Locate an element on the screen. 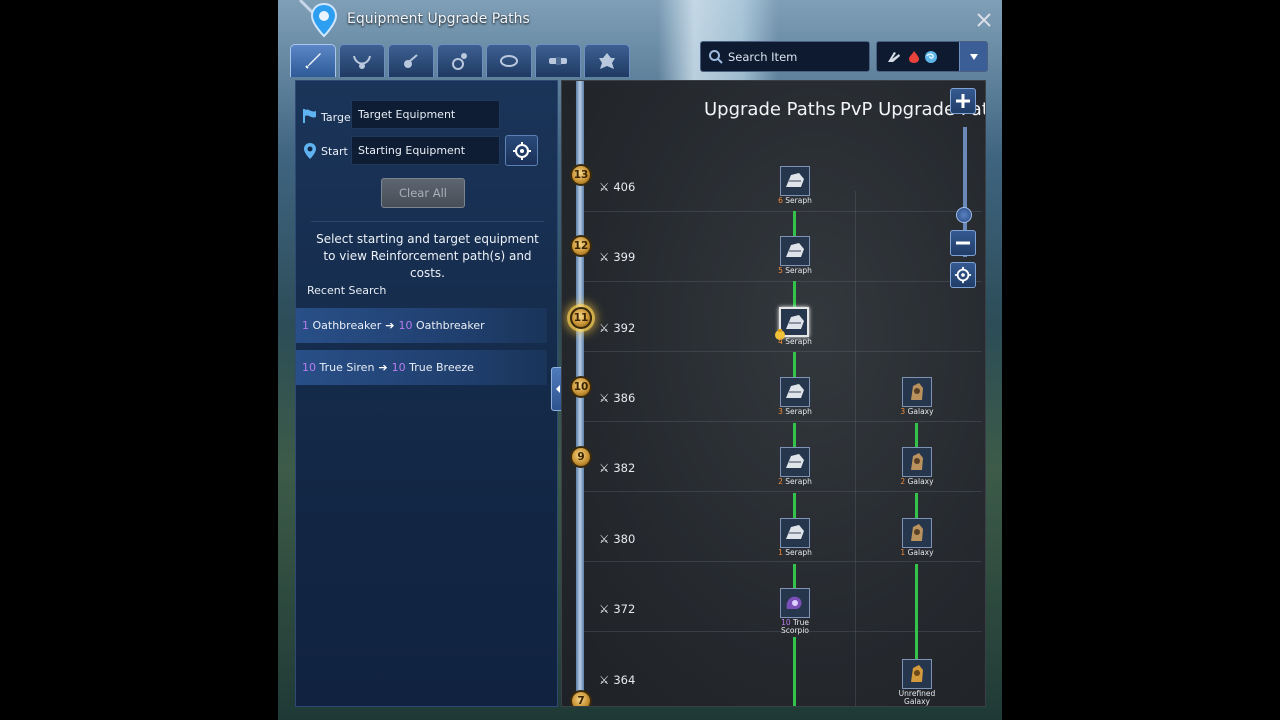 This screenshot has height=720, width=1280. tab-weapon is located at coordinates (313, 60).